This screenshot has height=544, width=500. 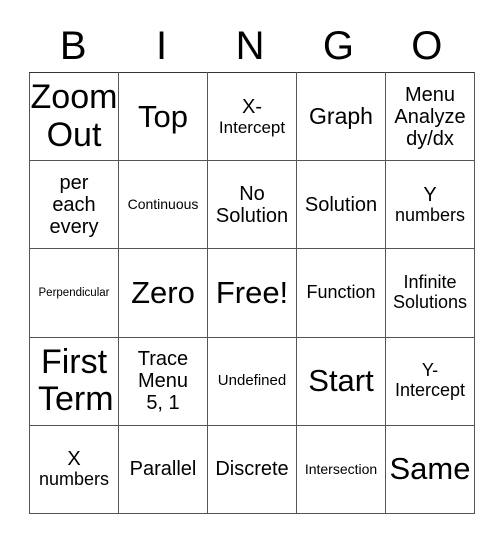 What do you see at coordinates (163, 116) in the screenshot?
I see `bingo-cell: Top` at bounding box center [163, 116].